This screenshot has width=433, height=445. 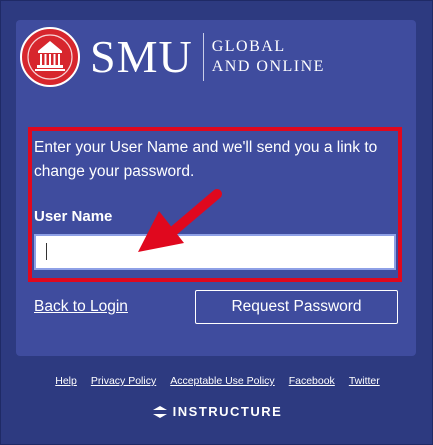 I want to click on back-to-login-link: Back to Login, so click(x=81, y=307).